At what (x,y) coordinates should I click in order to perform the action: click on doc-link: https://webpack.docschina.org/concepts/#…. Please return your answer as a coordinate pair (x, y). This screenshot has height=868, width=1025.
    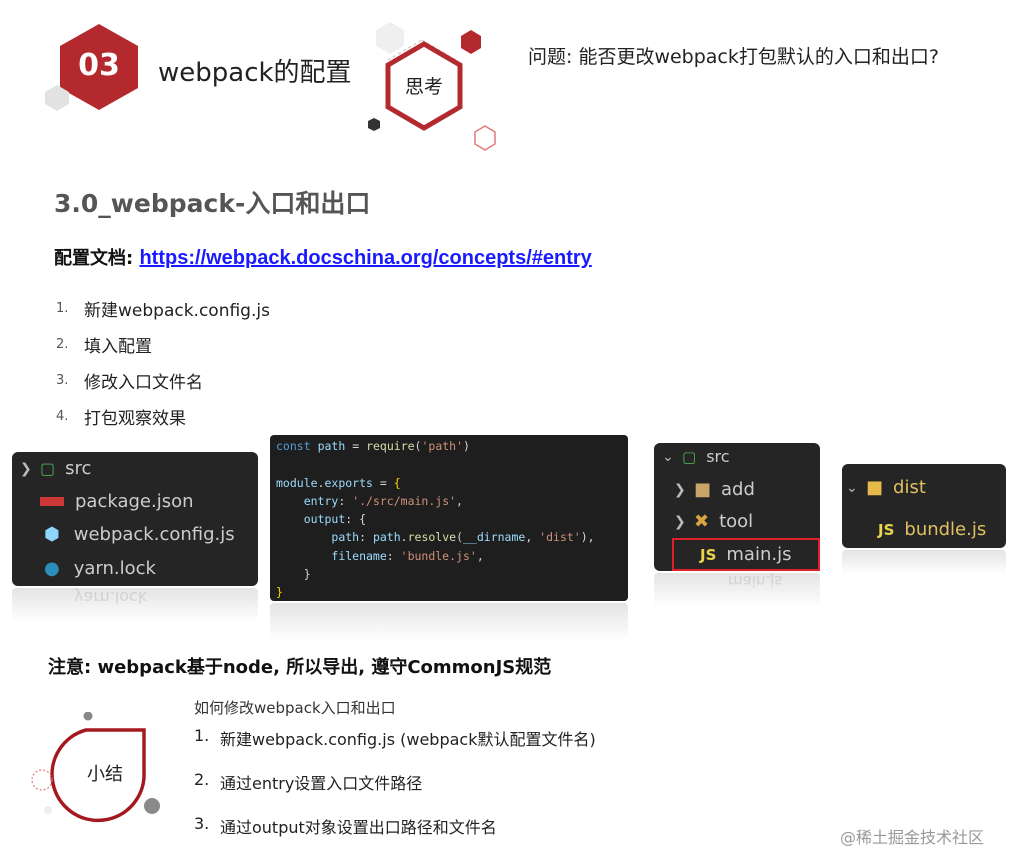
    Looking at the image, I should click on (365, 258).